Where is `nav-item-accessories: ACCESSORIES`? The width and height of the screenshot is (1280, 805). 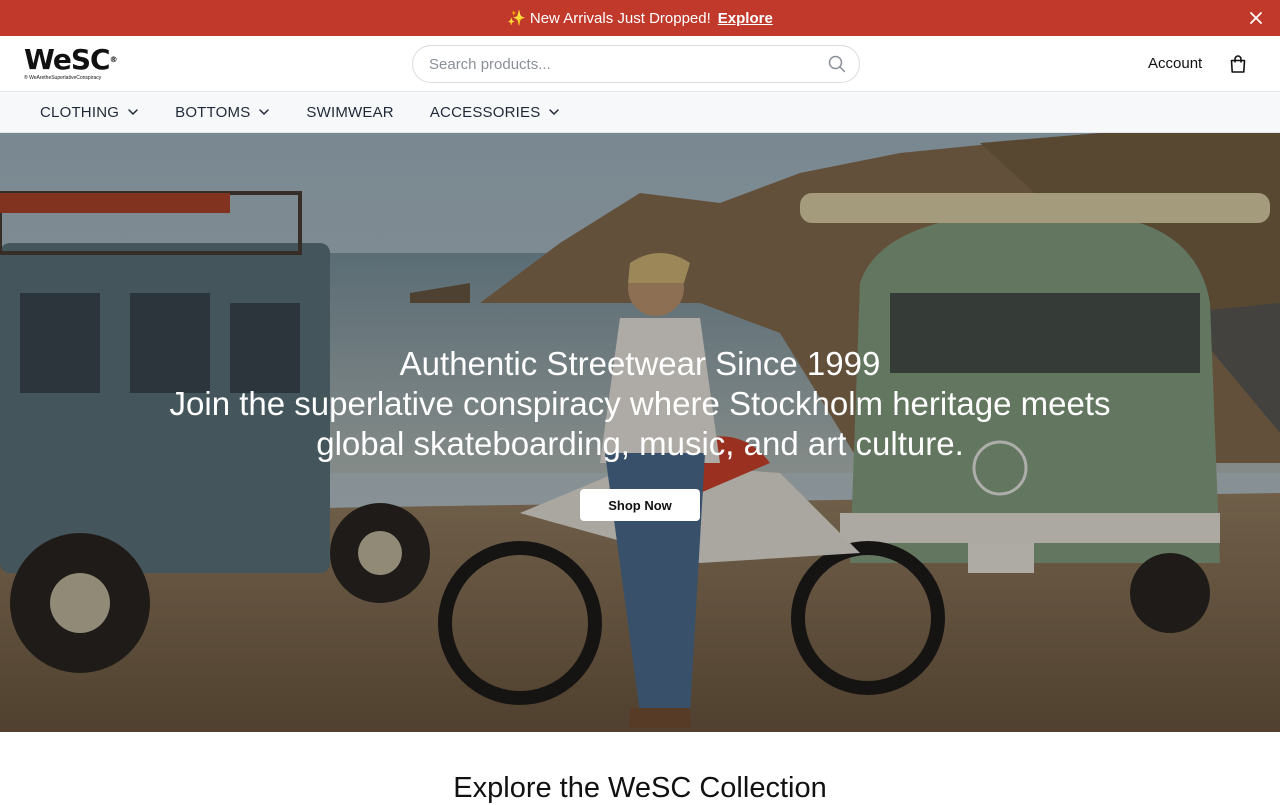 nav-item-accessories: ACCESSORIES is located at coordinates (495, 112).